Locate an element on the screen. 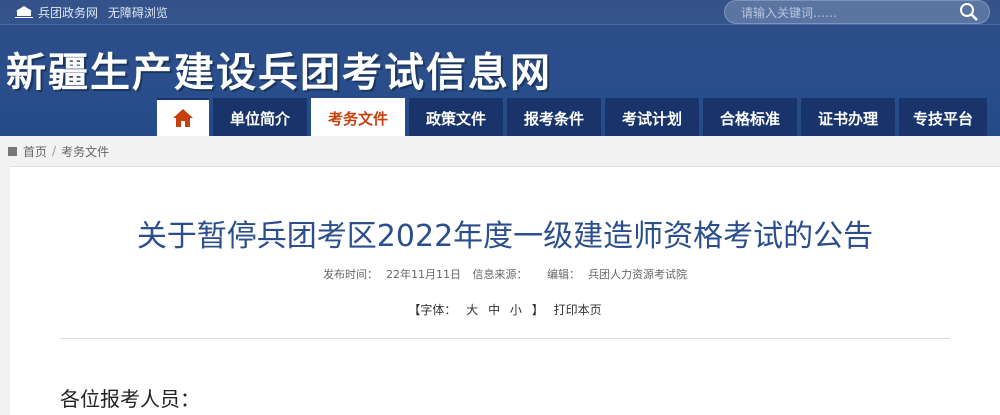  search-icon is located at coordinates (969, 12).